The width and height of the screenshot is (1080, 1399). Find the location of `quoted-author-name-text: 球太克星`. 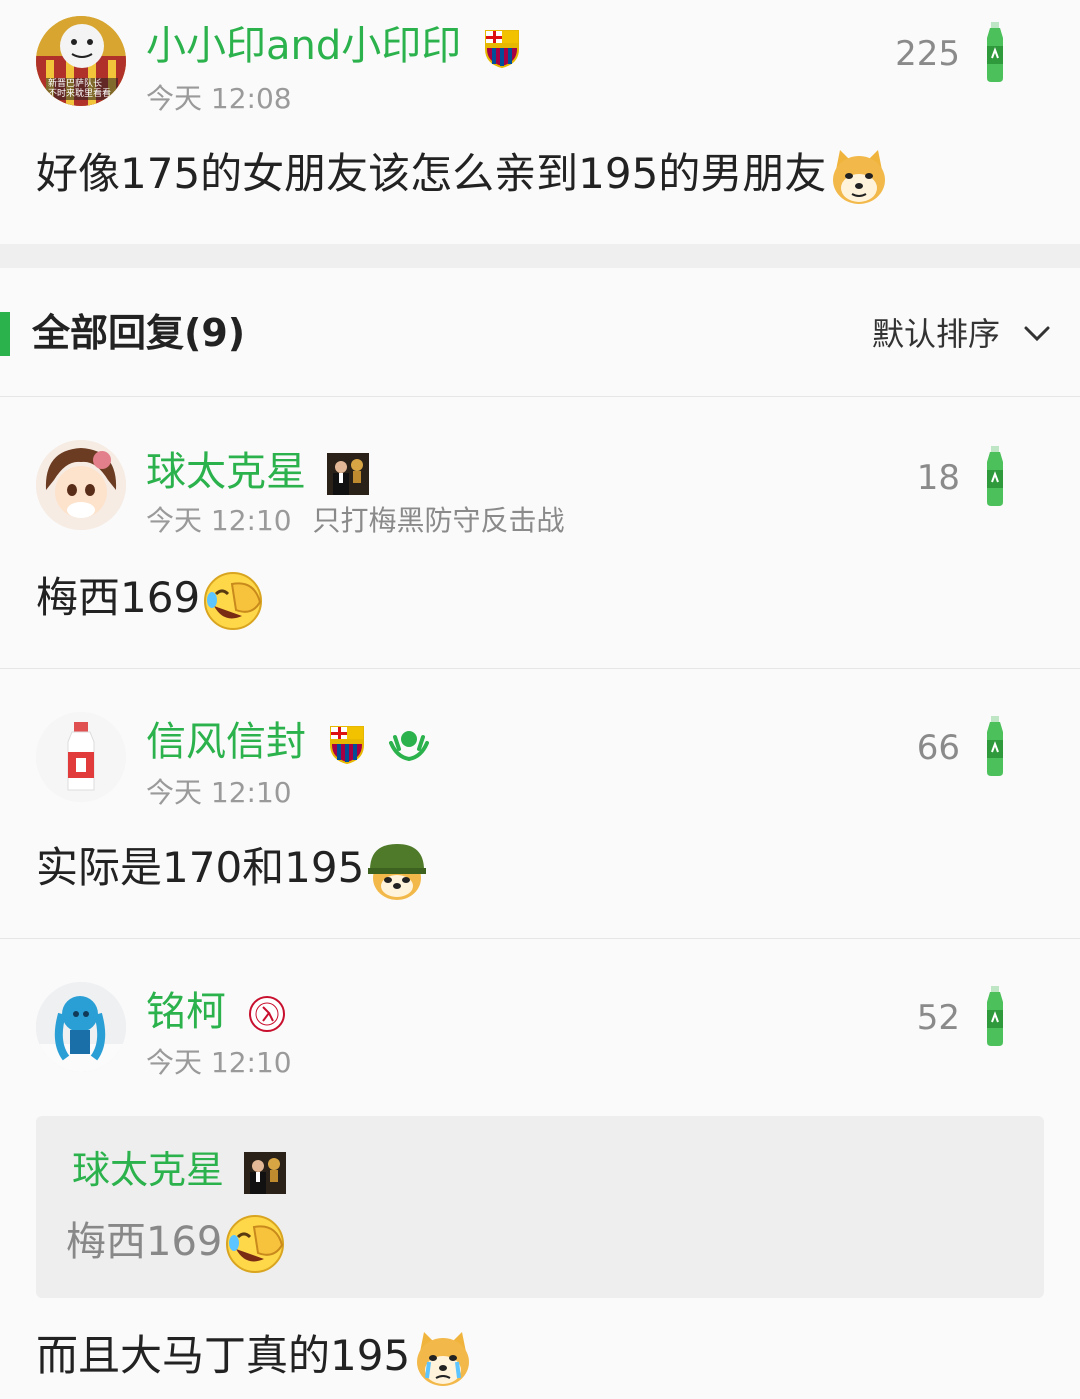

quoted-author-name-text: 球太克星 is located at coordinates (148, 1170).